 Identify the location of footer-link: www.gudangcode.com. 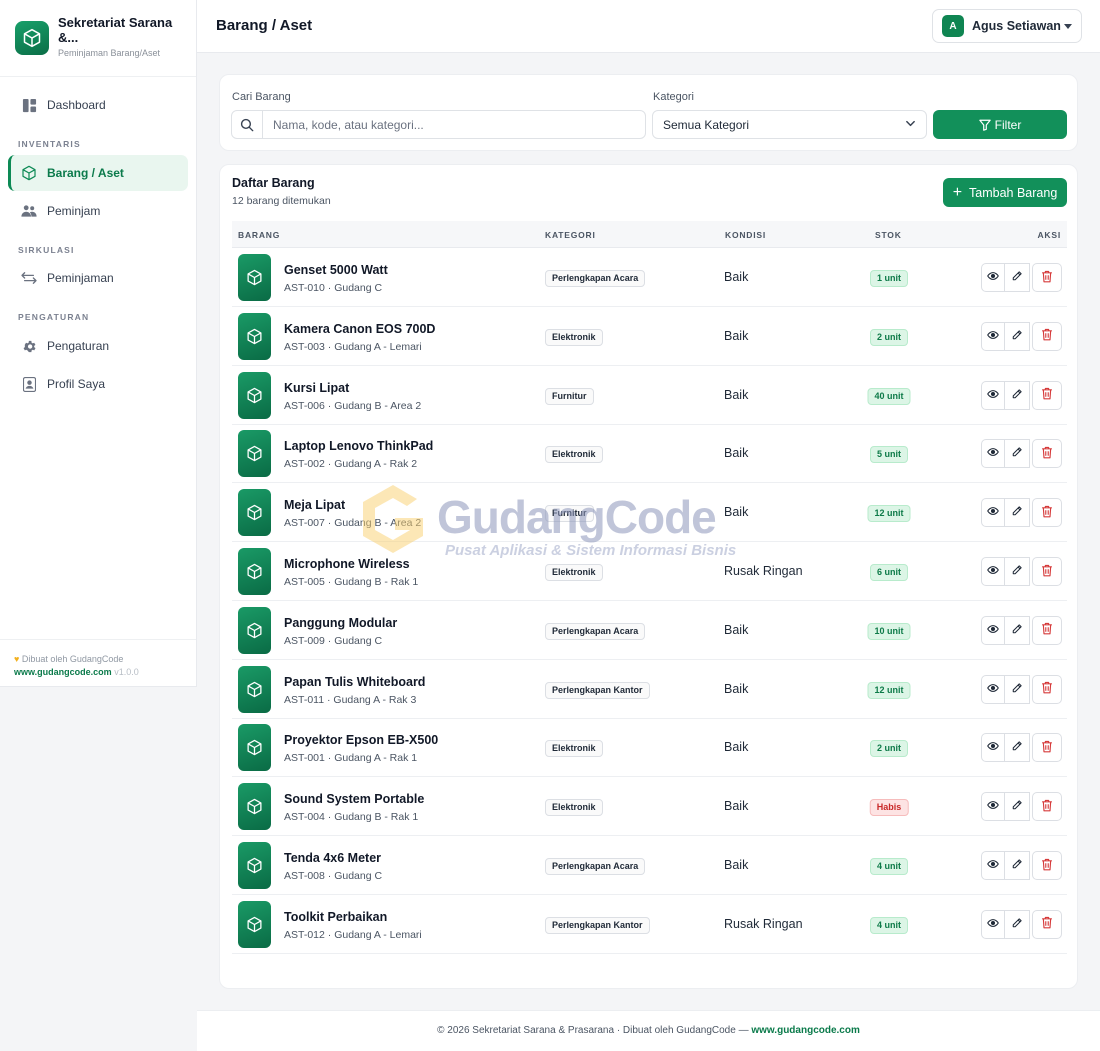
(805, 1030).